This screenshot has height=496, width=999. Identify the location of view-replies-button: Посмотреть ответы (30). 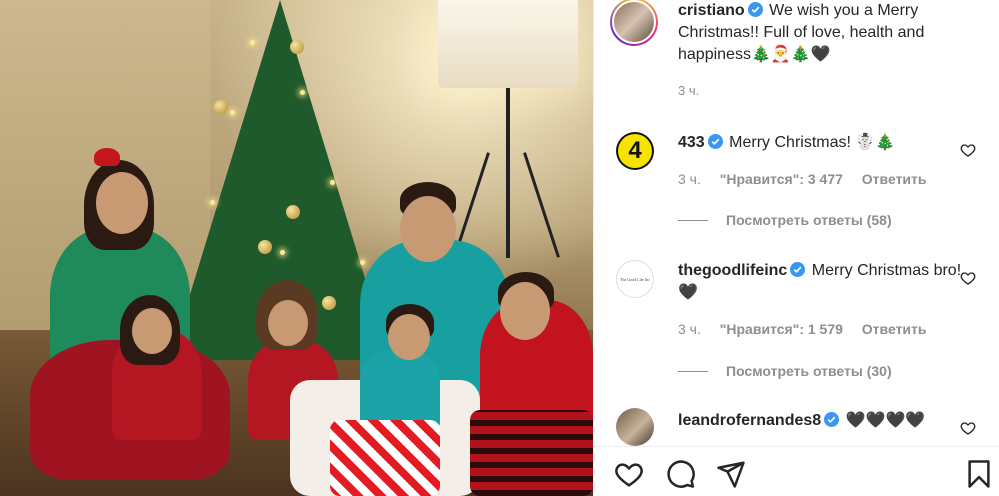
(785, 371).